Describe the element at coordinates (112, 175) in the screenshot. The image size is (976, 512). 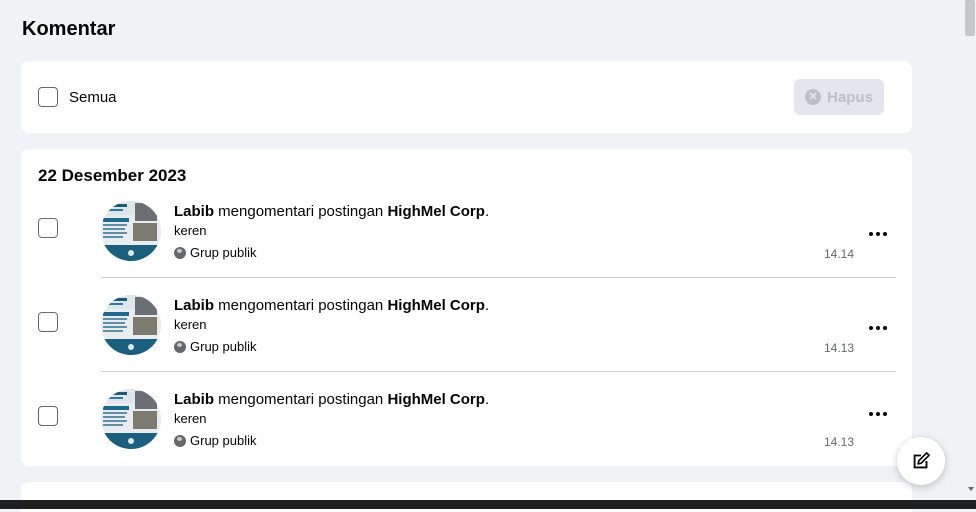
I see `date-heading: 22 Desember 2023` at that location.